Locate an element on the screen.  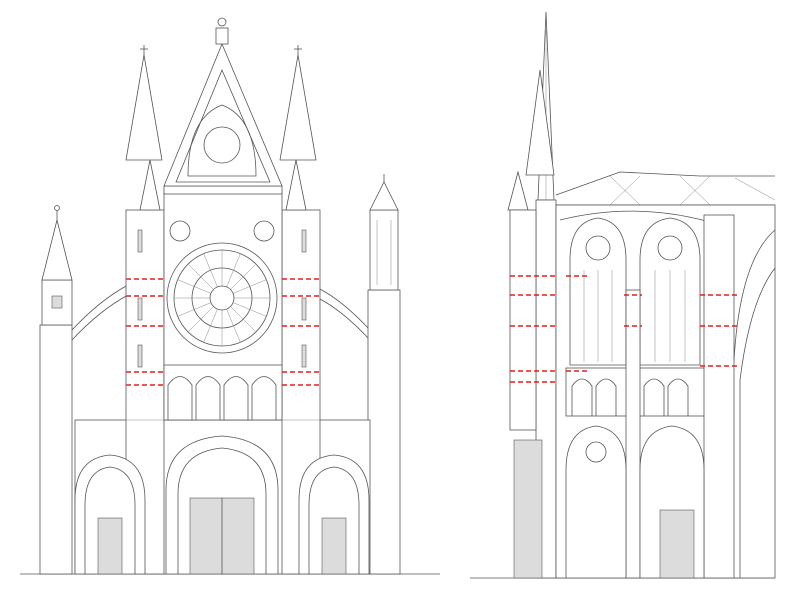
left-portal is located at coordinates (110, 514).